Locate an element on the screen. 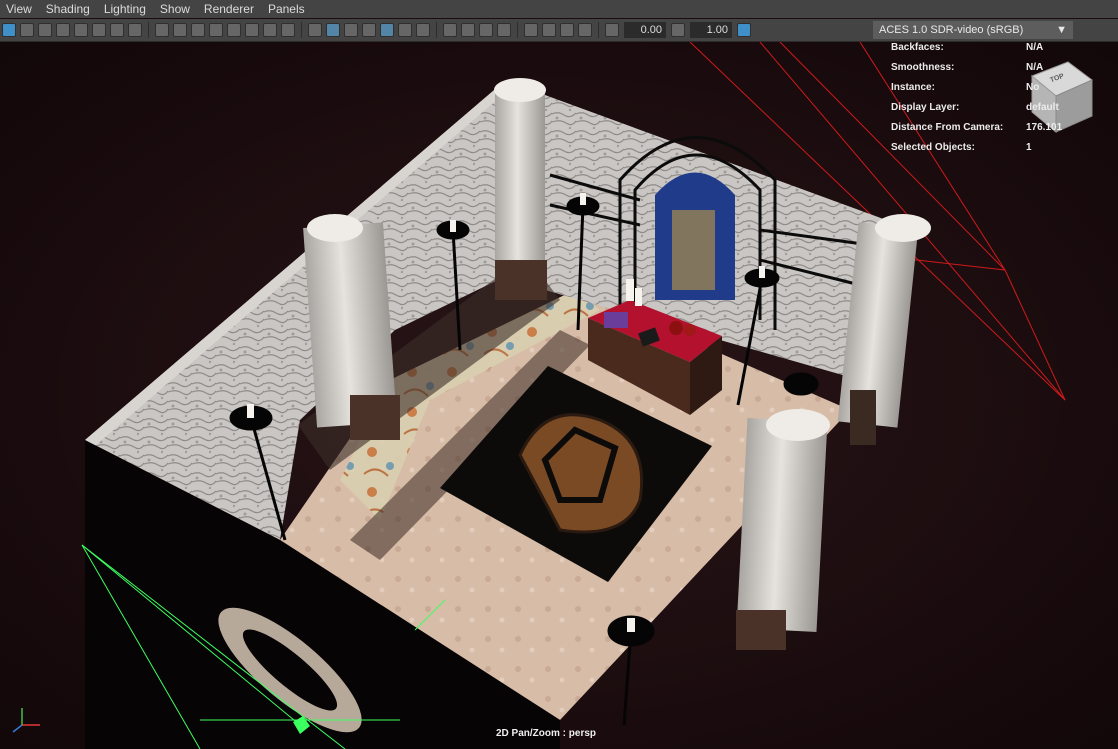 This screenshot has height=749, width=1118. image-plane-icon is located at coordinates (63, 30).